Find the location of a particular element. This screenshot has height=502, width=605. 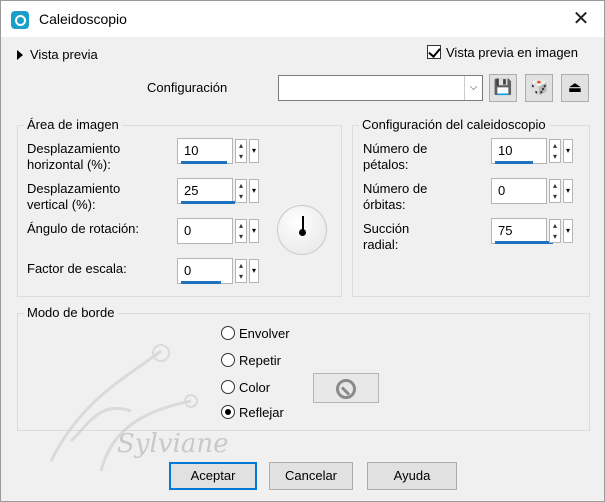

config-label: Configuración is located at coordinates (187, 87).